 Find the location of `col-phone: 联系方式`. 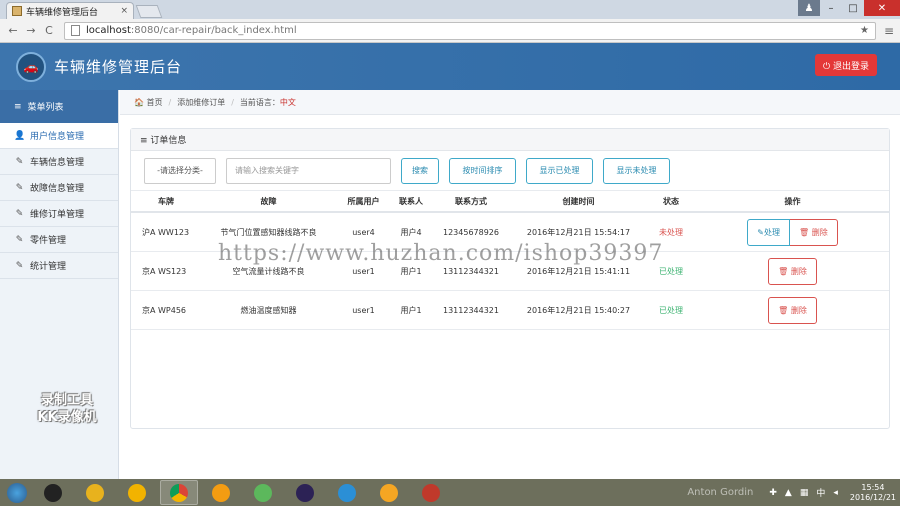

col-phone: 联系方式 is located at coordinates (471, 201).